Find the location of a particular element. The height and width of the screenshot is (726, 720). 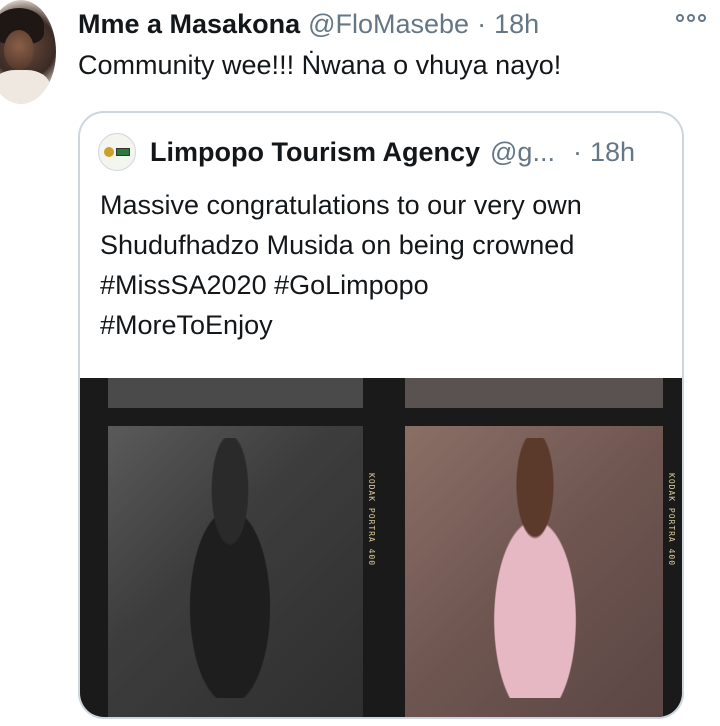

portrait-figure-right is located at coordinates (535, 568).